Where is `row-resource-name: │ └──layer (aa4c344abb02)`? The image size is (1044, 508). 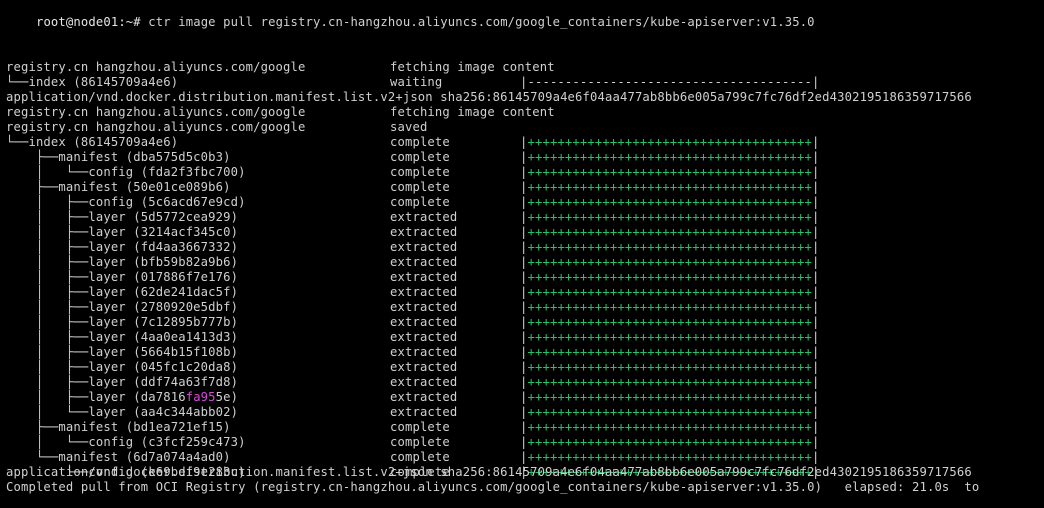
row-resource-name: │ └──layer (aa4c344abb02) is located at coordinates (122, 412).